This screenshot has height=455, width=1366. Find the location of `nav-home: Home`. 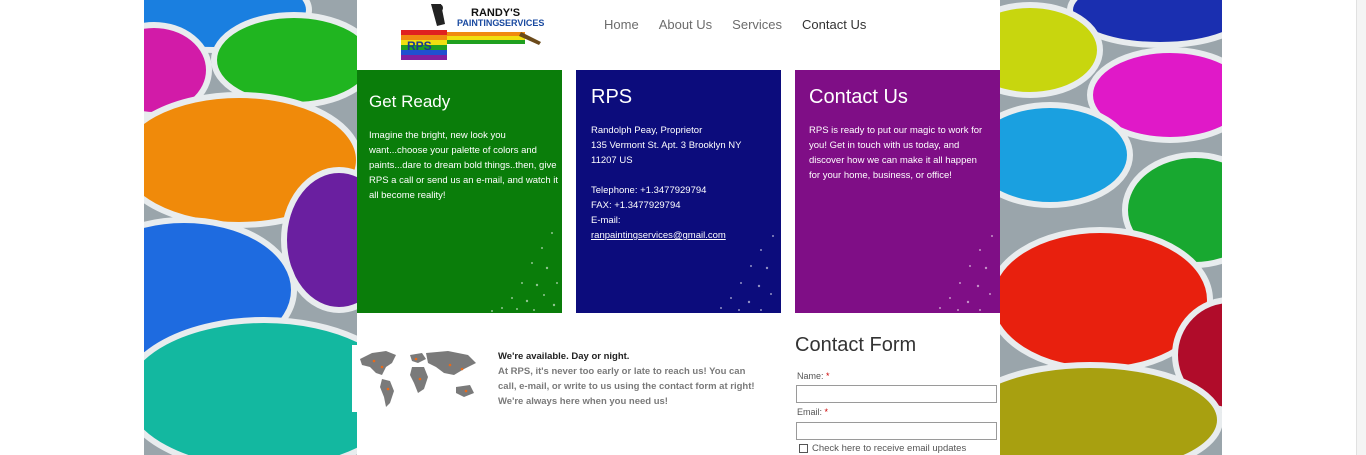

nav-home: Home is located at coordinates (621, 24).